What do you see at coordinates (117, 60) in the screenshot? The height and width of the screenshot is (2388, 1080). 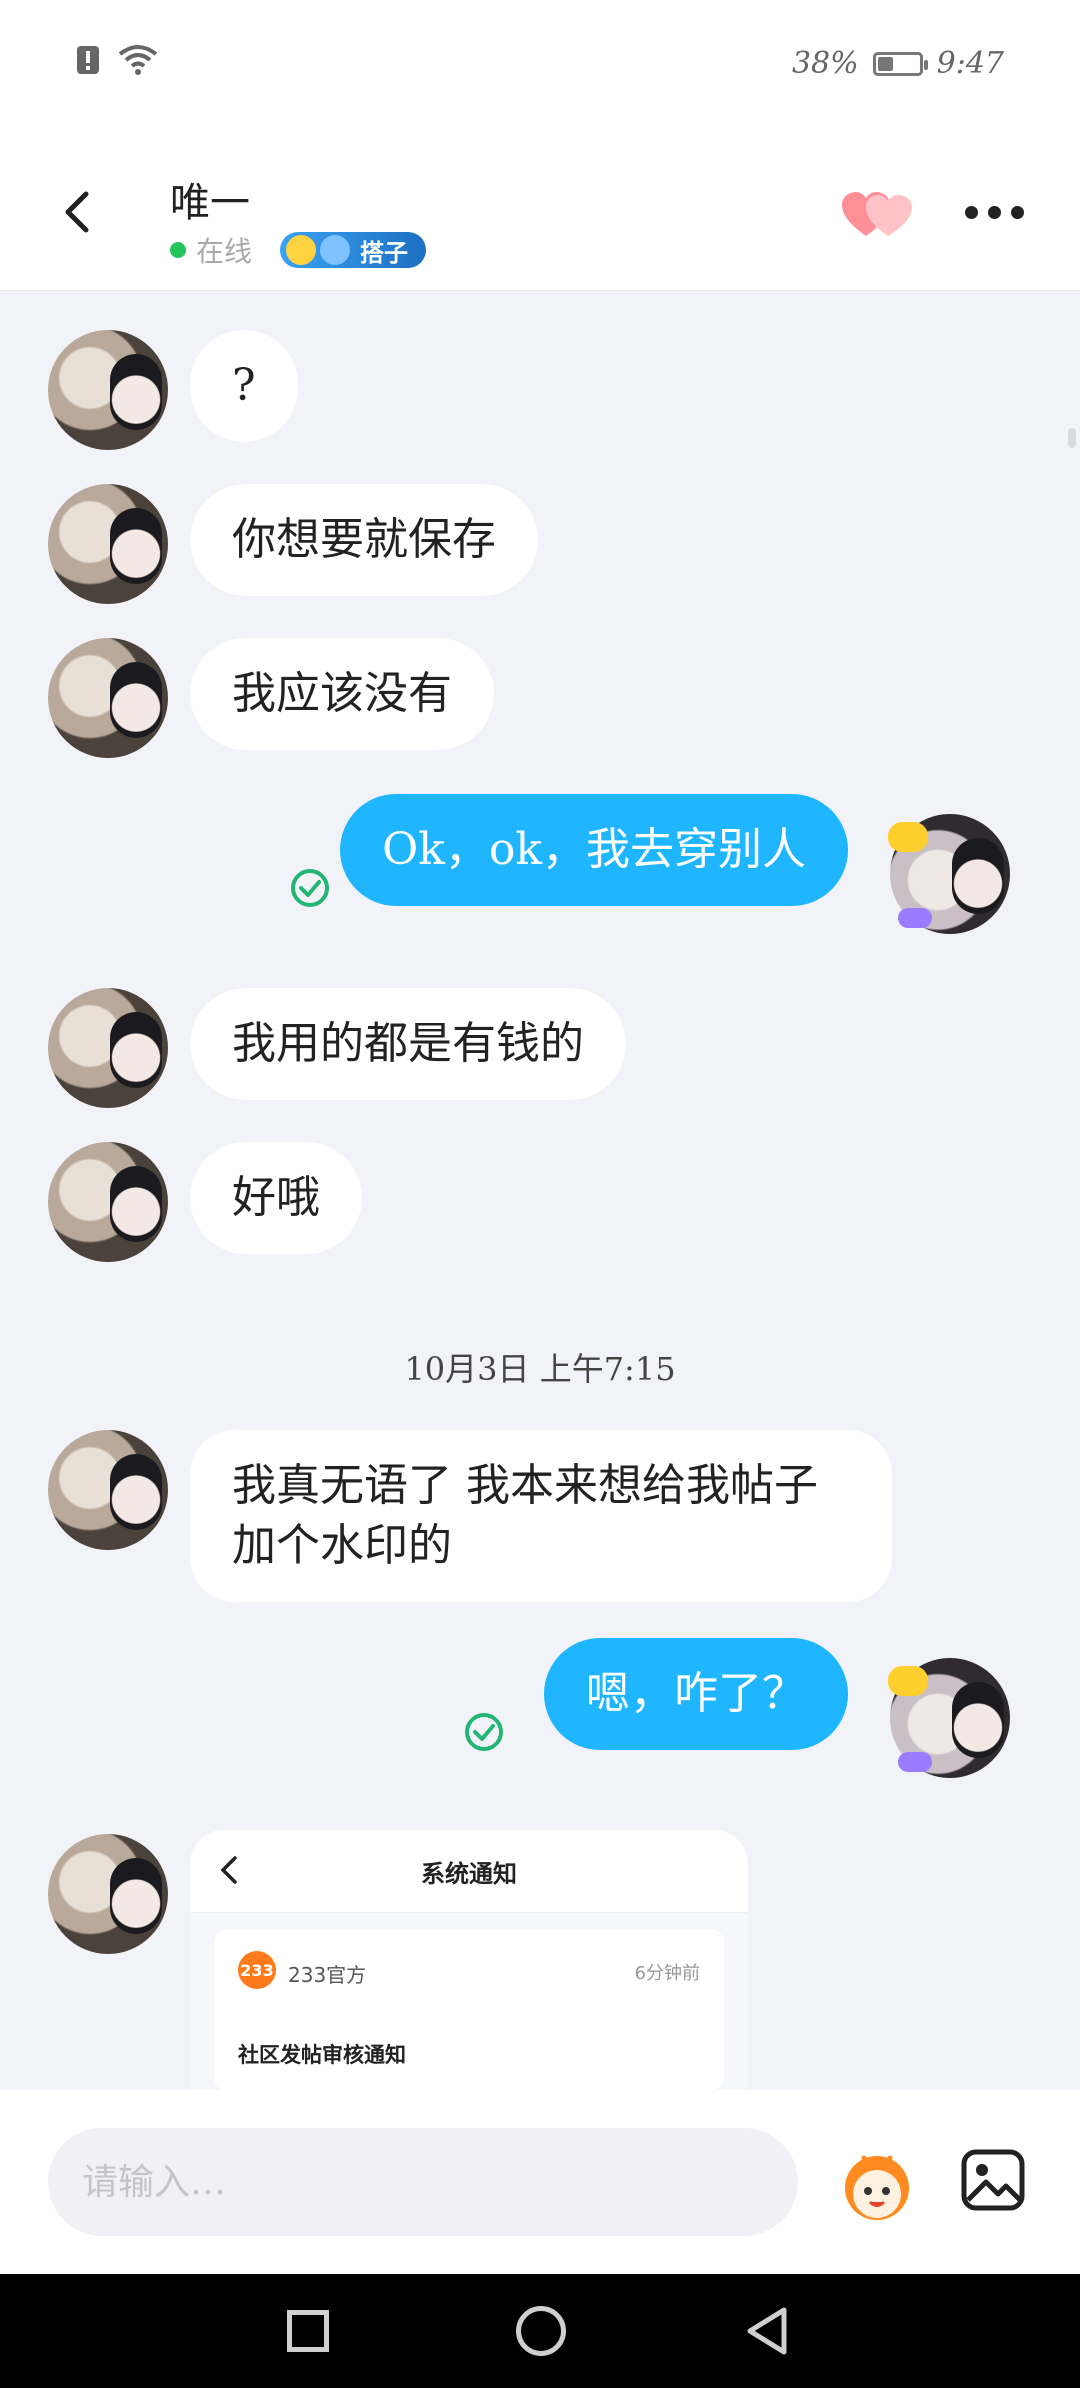 I see `status-left` at bounding box center [117, 60].